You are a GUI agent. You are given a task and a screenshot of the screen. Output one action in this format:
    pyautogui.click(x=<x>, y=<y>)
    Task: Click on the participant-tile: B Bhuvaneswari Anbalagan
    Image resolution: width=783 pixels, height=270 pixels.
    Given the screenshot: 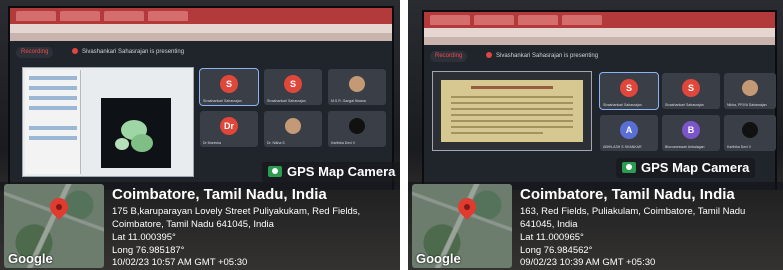 What is the action you would take?
    pyautogui.click(x=691, y=133)
    